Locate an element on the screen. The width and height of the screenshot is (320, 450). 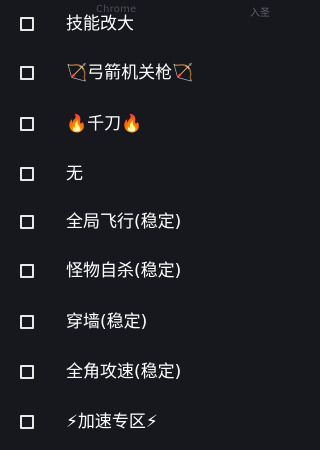
menu-item-label: 怪物自杀(稳定) is located at coordinates (124, 271).